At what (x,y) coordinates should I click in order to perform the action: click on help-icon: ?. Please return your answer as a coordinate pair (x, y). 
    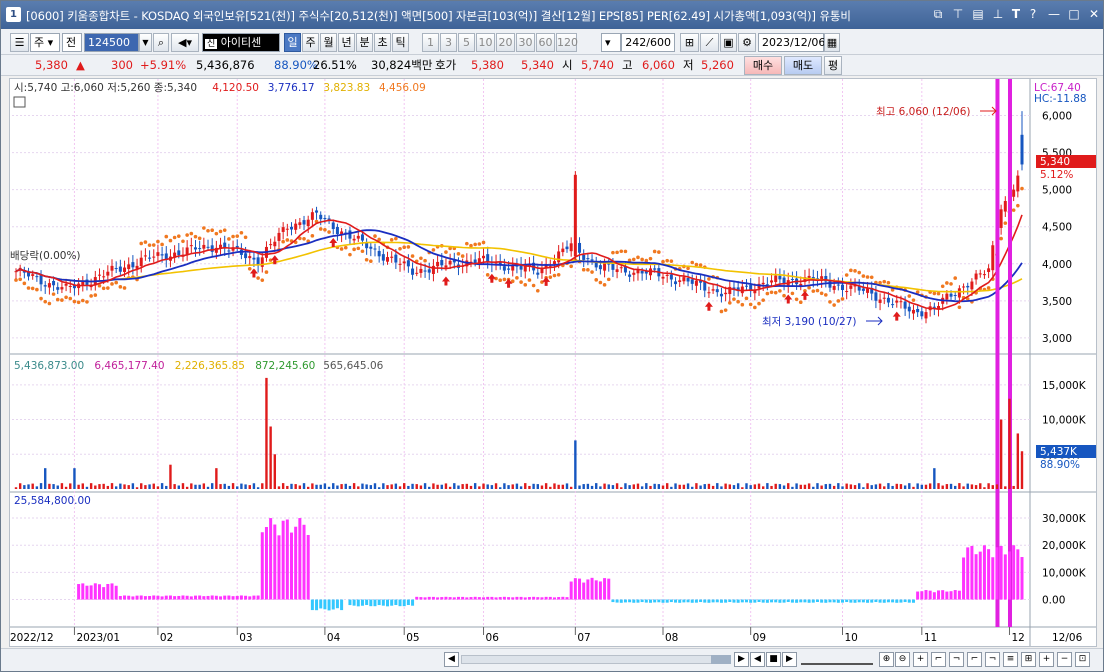
    Looking at the image, I should click on (1033, 14).